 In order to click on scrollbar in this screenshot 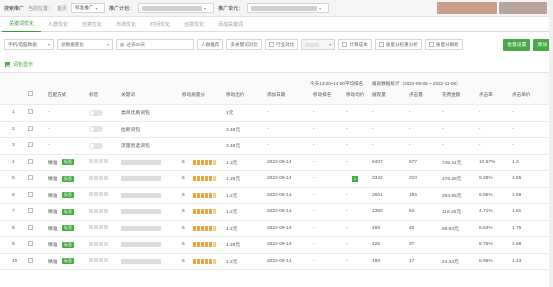, I will do `click(551, 143)`.